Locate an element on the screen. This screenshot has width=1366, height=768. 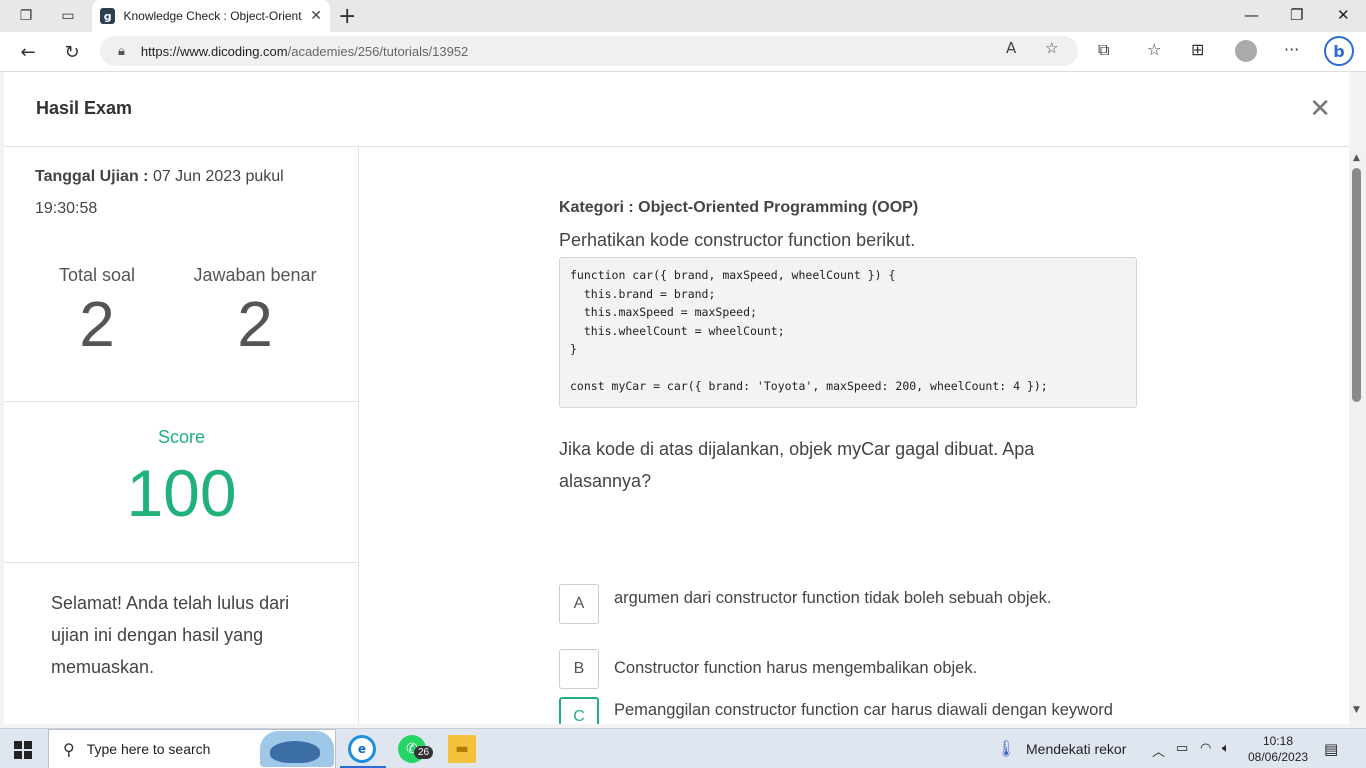
file-explorer-icon: ▬ is located at coordinates (462, 749).